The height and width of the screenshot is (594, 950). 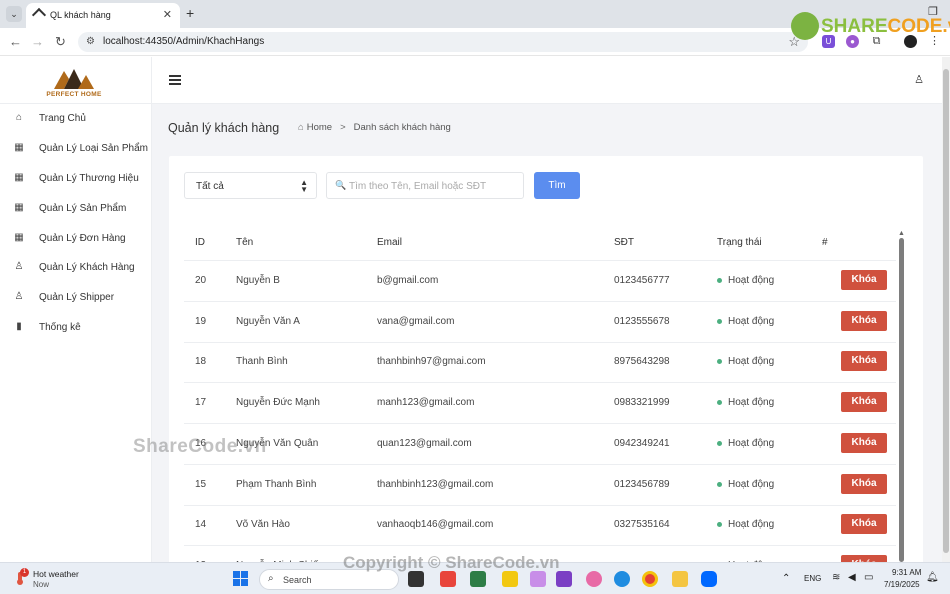 What do you see at coordinates (15, 41) in the screenshot?
I see `back-icon: ←` at bounding box center [15, 41].